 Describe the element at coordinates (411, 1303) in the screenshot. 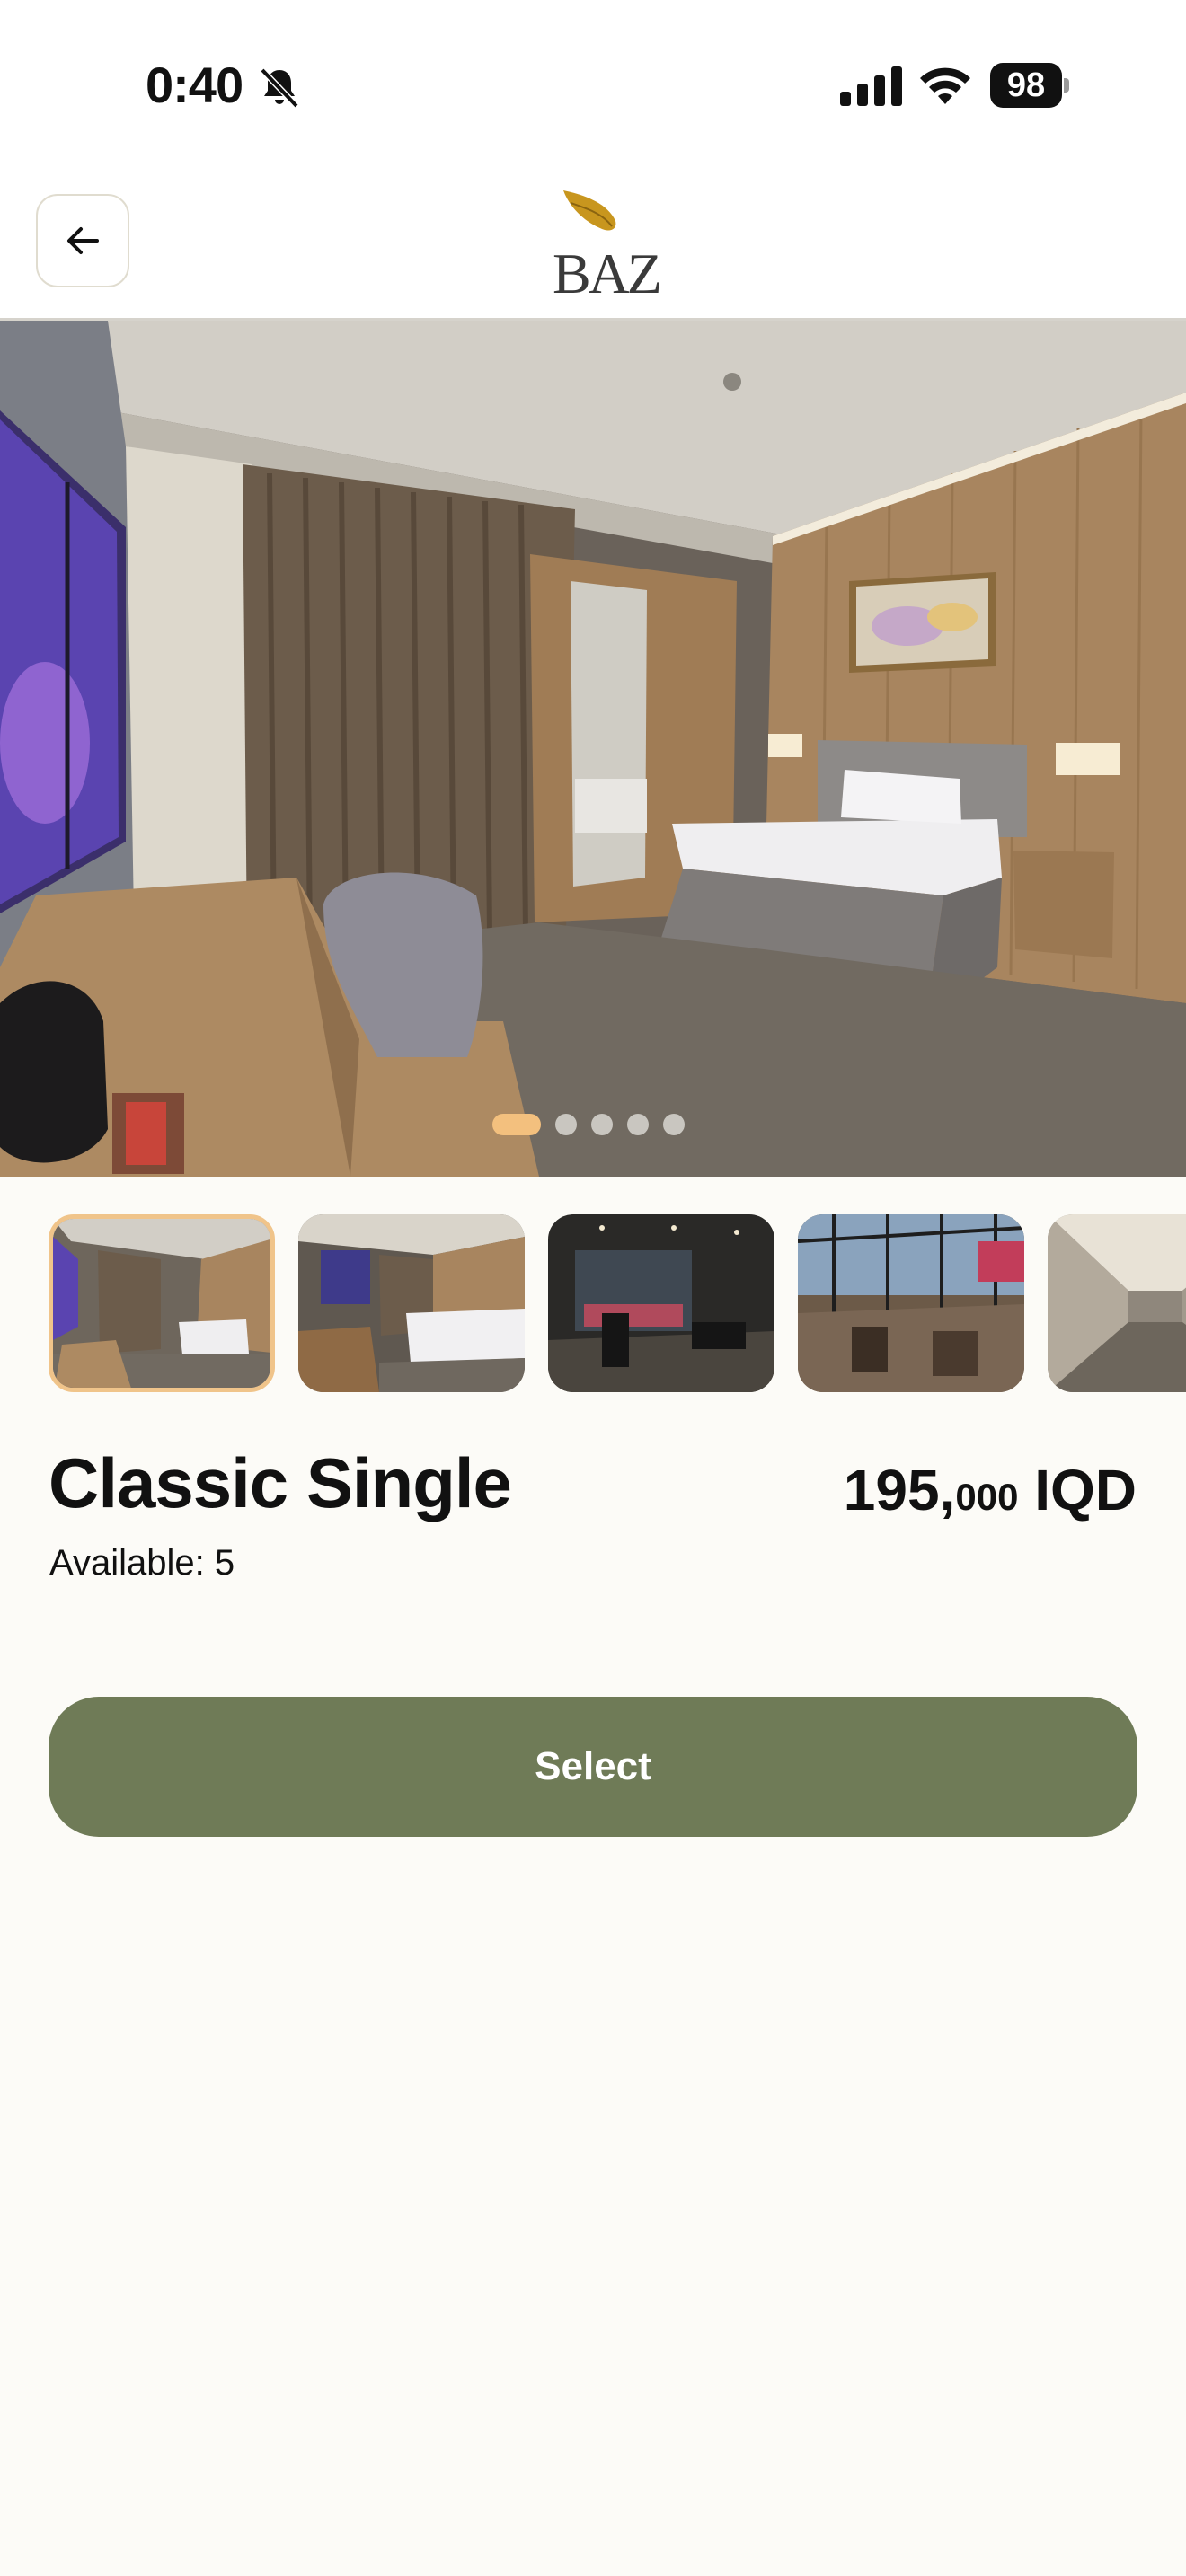

I see `thumb-room-twin` at that location.